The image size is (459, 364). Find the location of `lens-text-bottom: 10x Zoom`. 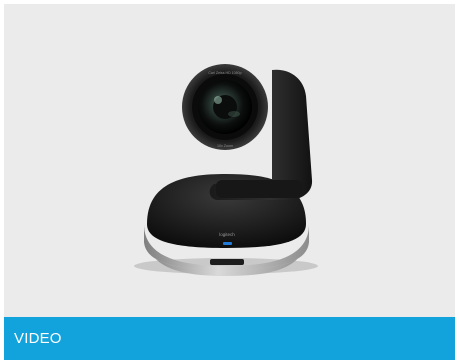

lens-text-bottom: 10x Zoom is located at coordinates (225, 146).